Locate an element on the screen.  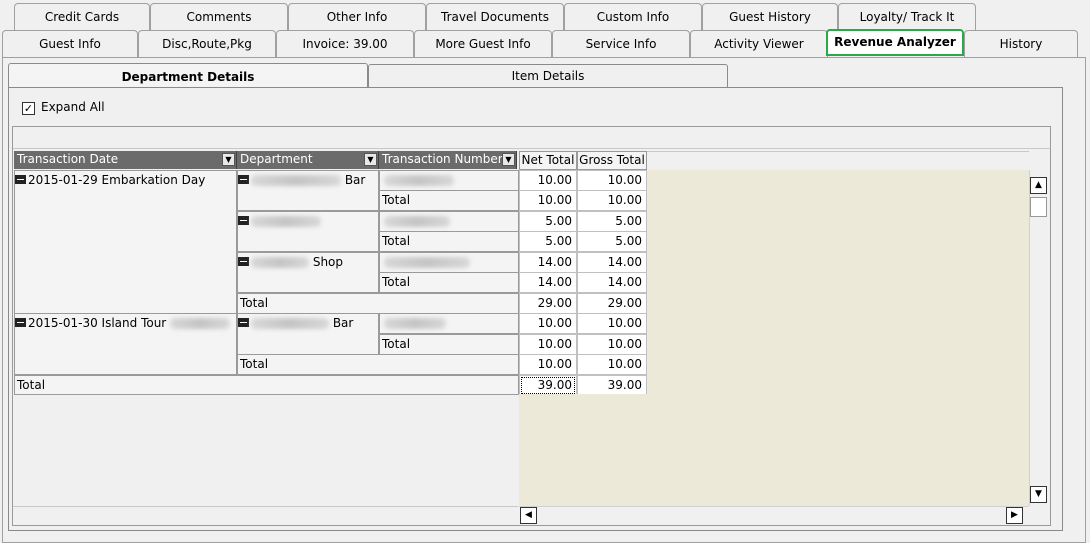
date-group-cell: 2015-01-30 Island Tour is located at coordinates (125, 344).